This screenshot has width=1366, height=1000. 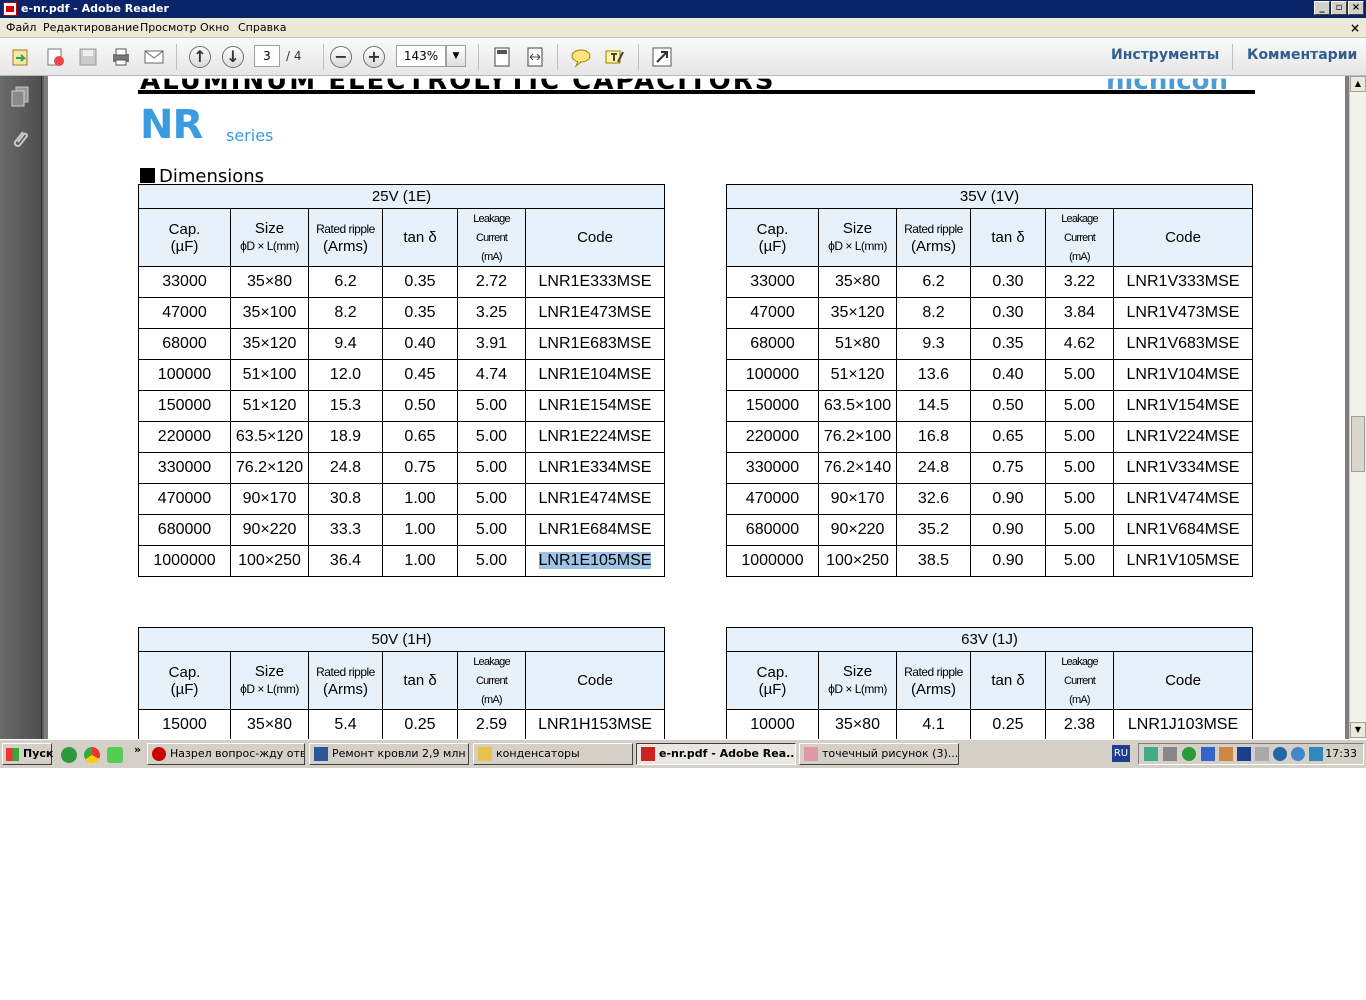 What do you see at coordinates (933, 724) in the screenshot?
I see `cell-text: 4.1` at bounding box center [933, 724].